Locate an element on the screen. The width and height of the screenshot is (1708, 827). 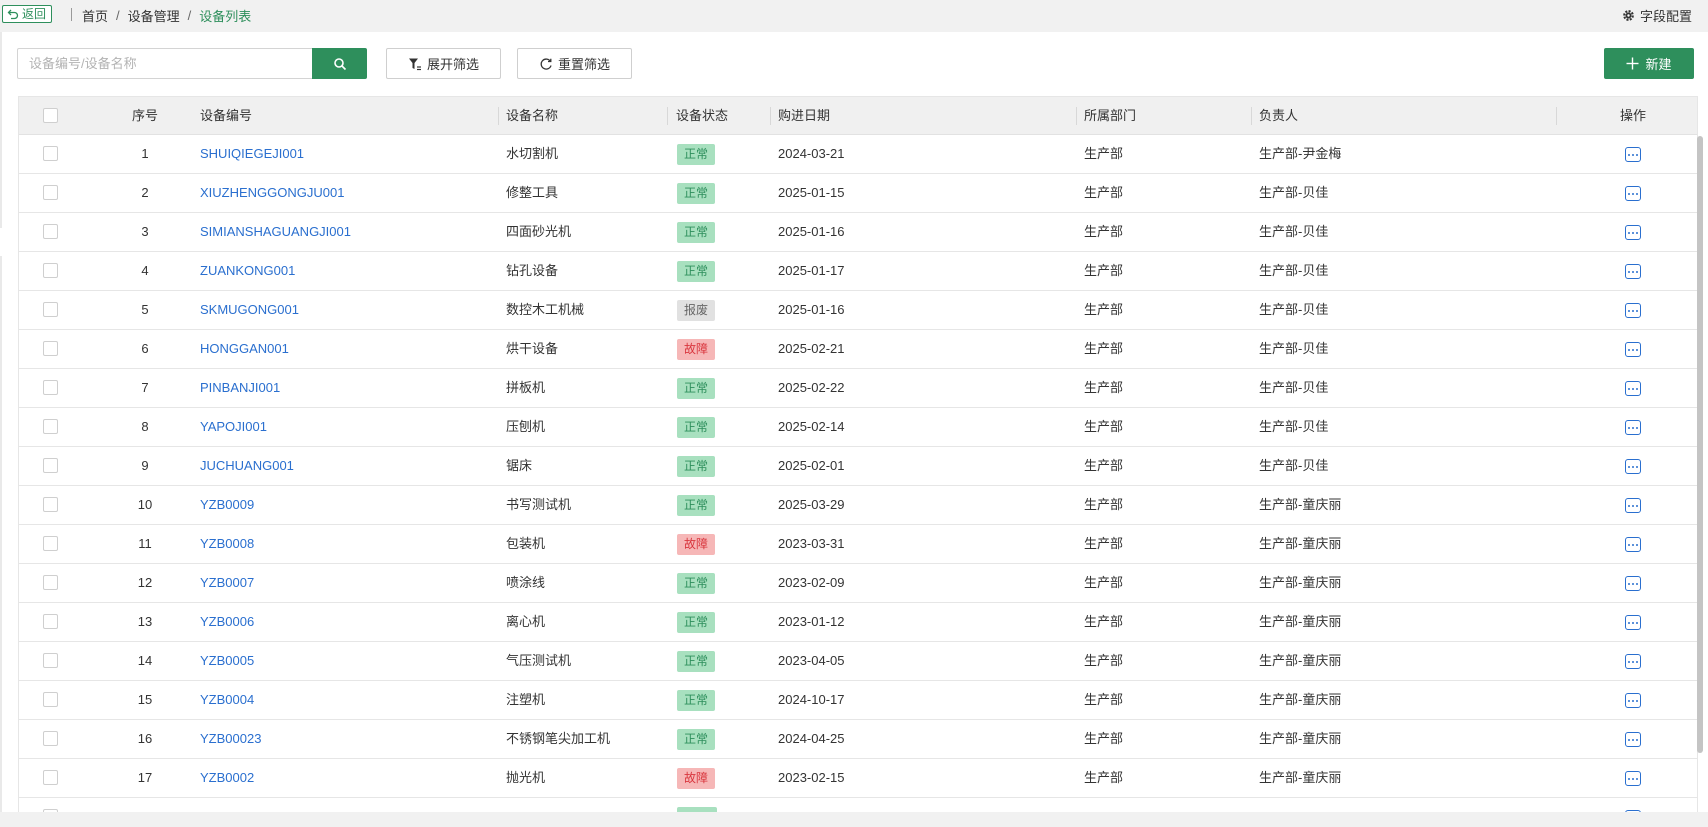
device-code-link: YZB0009 is located at coordinates (227, 505).